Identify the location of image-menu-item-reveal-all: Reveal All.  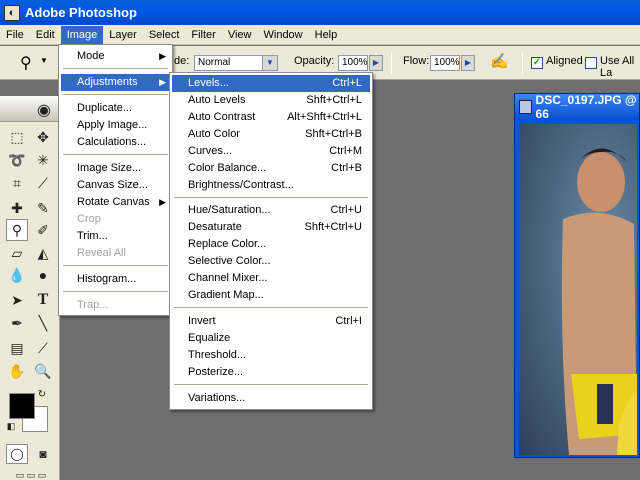
(115, 253).